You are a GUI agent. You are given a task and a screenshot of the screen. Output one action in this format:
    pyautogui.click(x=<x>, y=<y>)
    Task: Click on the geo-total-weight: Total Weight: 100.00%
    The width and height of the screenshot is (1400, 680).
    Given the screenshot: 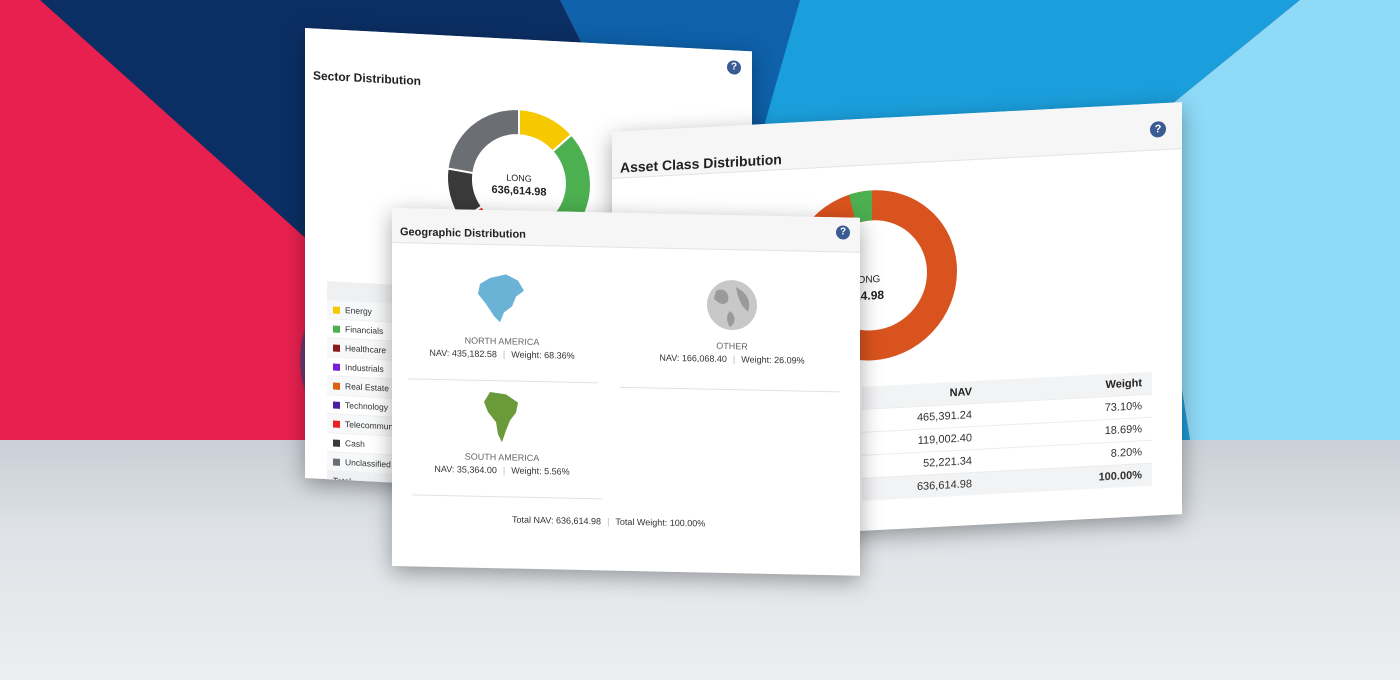 What is the action you would take?
    pyautogui.click(x=660, y=522)
    